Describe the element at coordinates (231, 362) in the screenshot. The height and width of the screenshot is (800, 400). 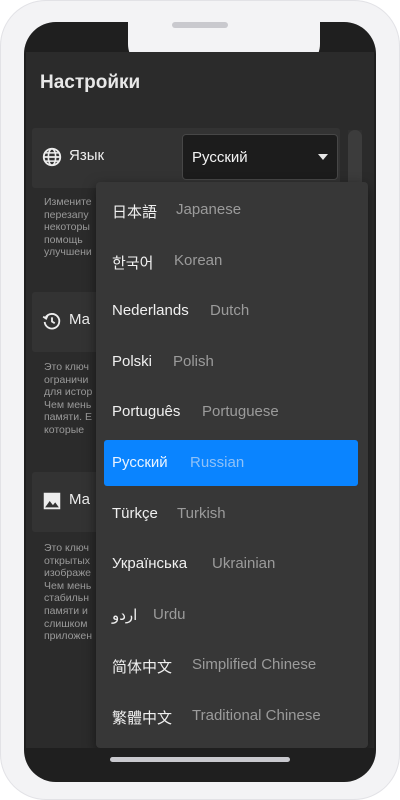
I see `language-option-polish: Polski Polish` at that location.